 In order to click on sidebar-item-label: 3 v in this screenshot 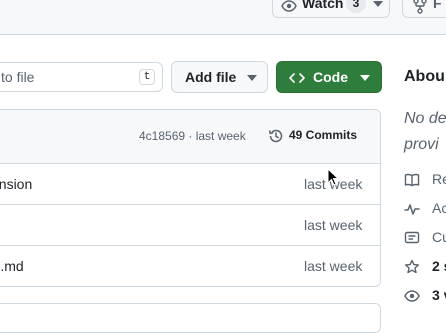, I will do `click(439, 295)`.